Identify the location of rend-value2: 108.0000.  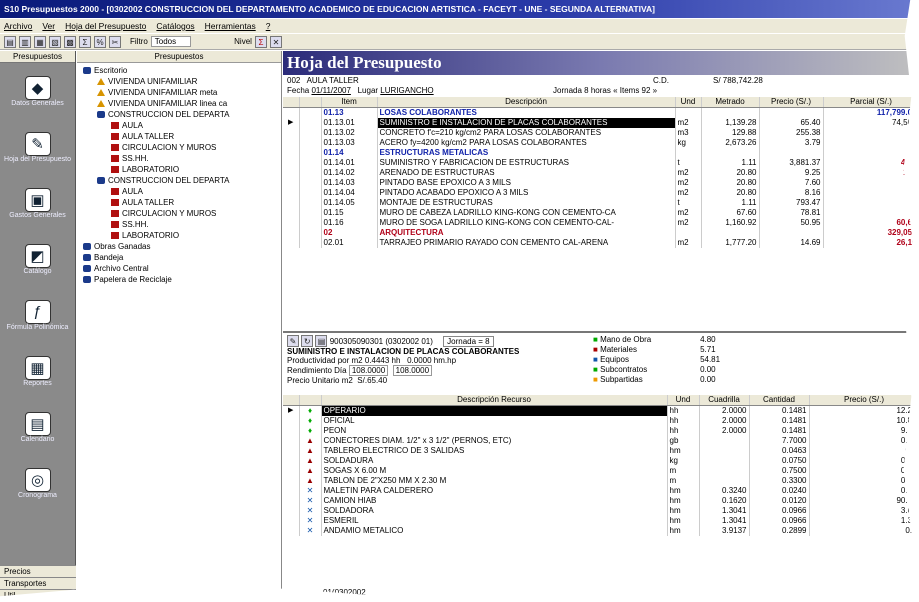
(412, 370).